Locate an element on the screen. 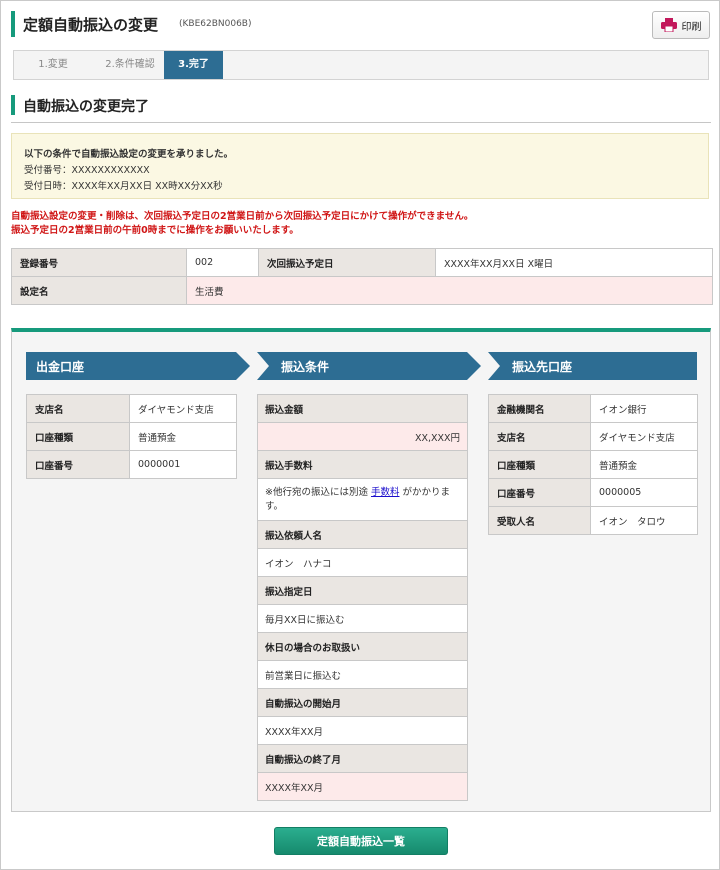  notice-message: 以下の条件で自動振込設定の変更を承りました。 is located at coordinates (129, 154).